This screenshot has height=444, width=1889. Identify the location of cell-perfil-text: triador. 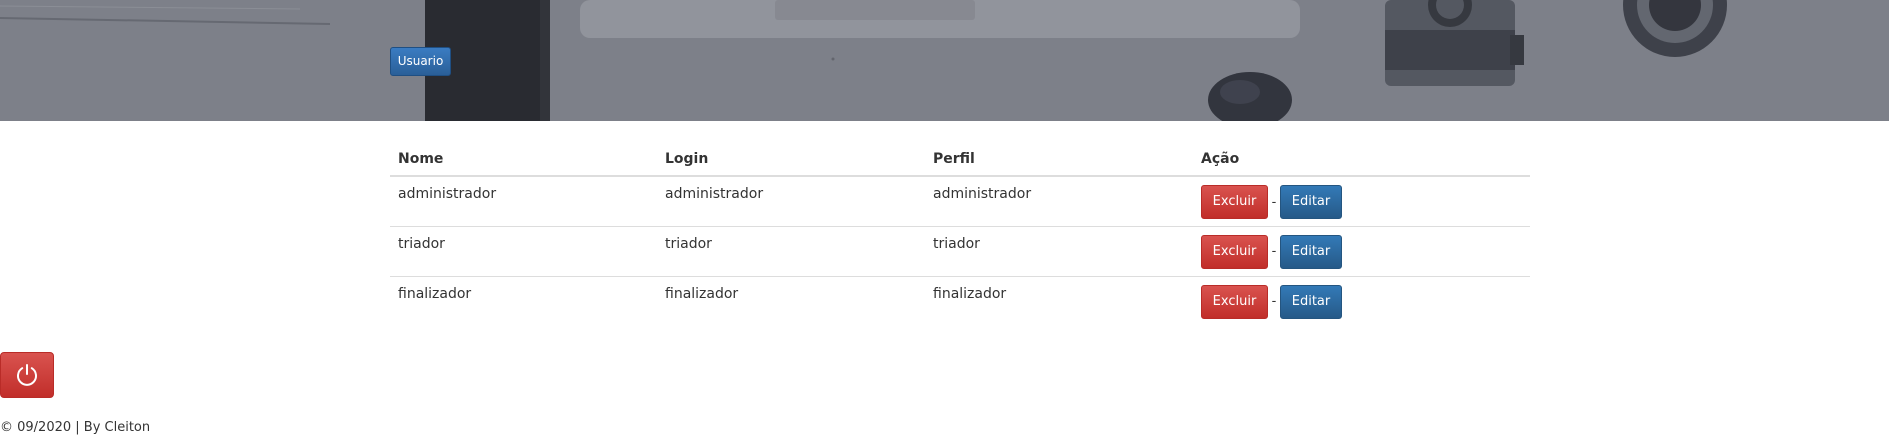
(956, 243).